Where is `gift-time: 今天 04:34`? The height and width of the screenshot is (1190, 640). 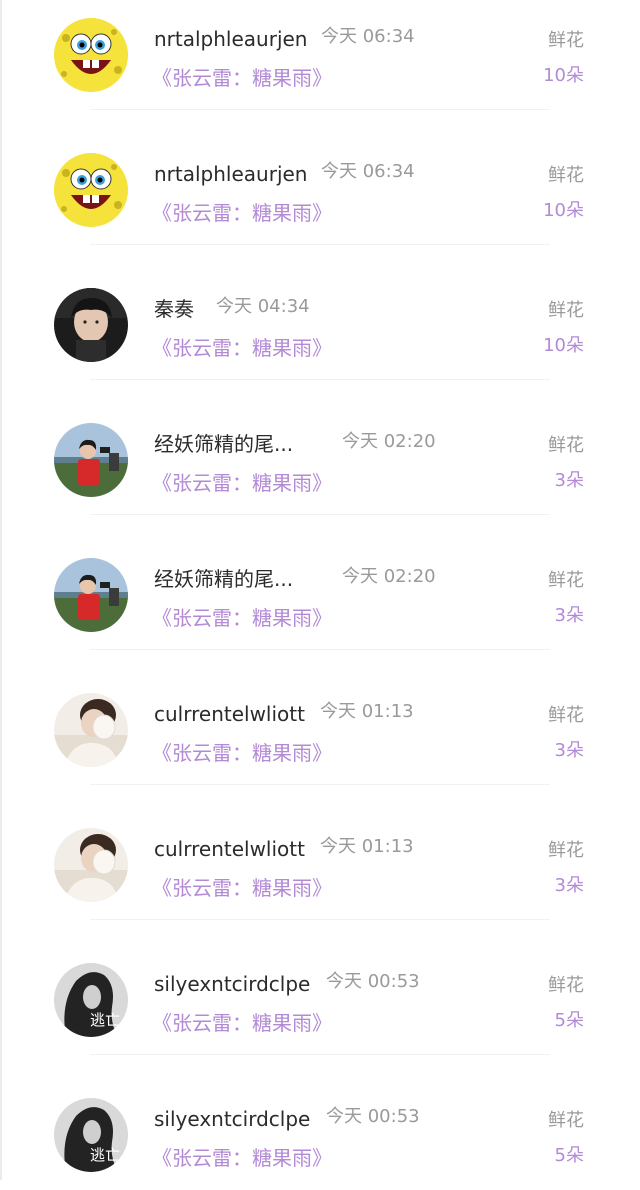 gift-time: 今天 04:34 is located at coordinates (263, 306).